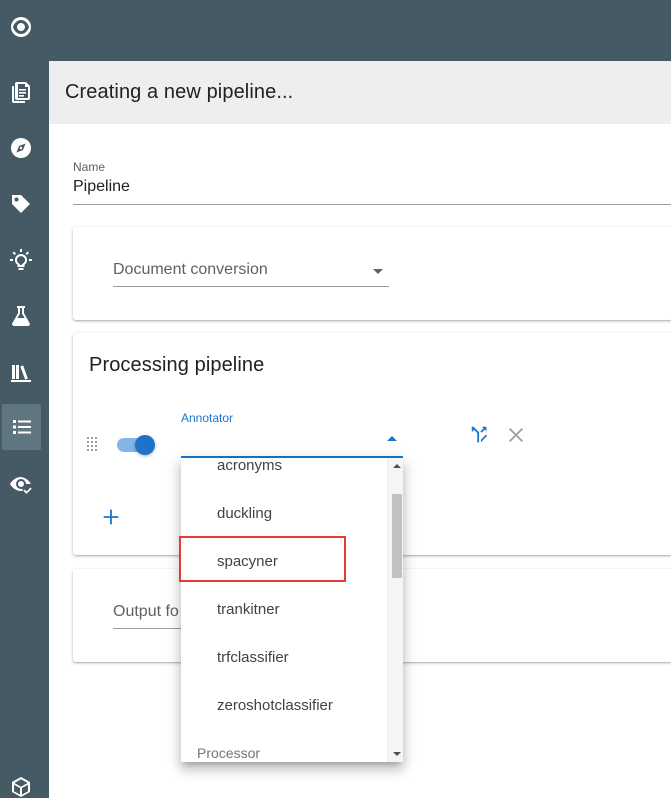 The image size is (671, 798). I want to click on list-icon, so click(21, 427).